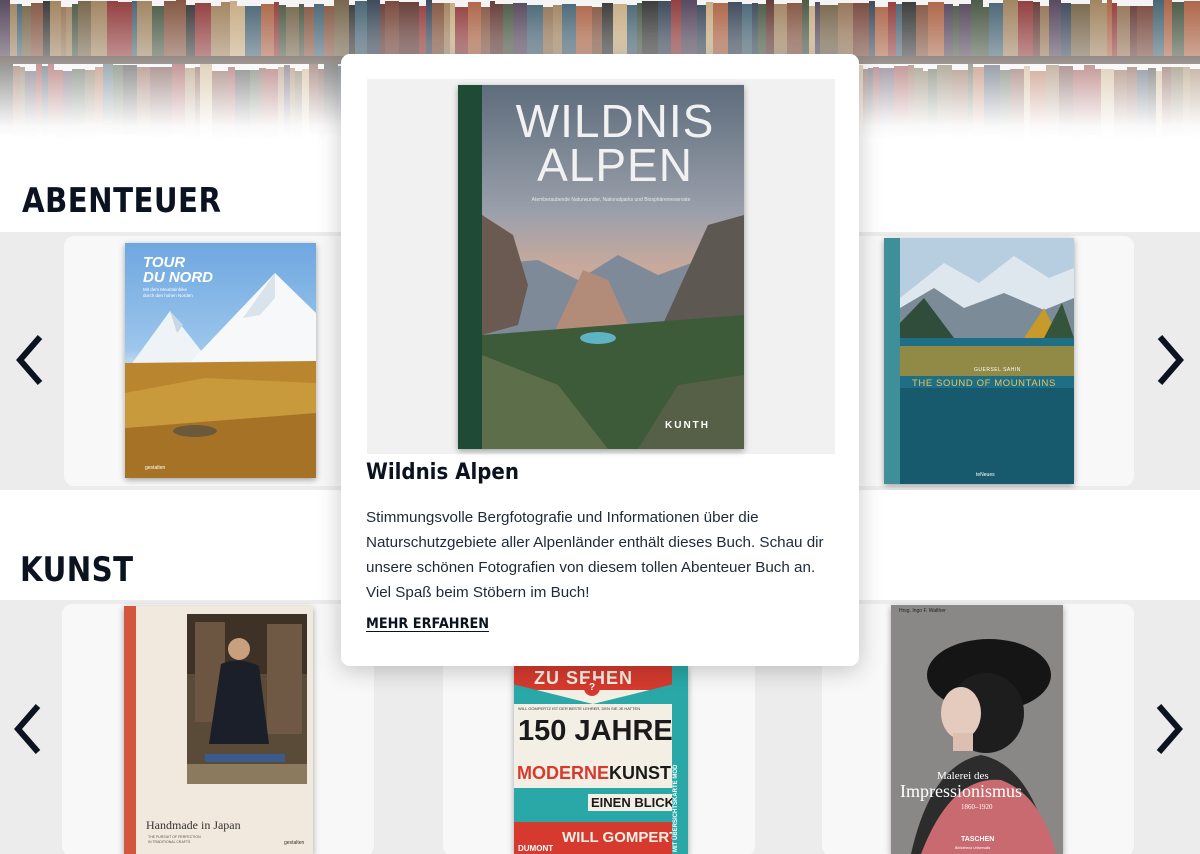 The image size is (1200, 854). Describe the element at coordinates (625, 837) in the screenshot. I see `cover-author: WILL GOMPERTZ` at that location.